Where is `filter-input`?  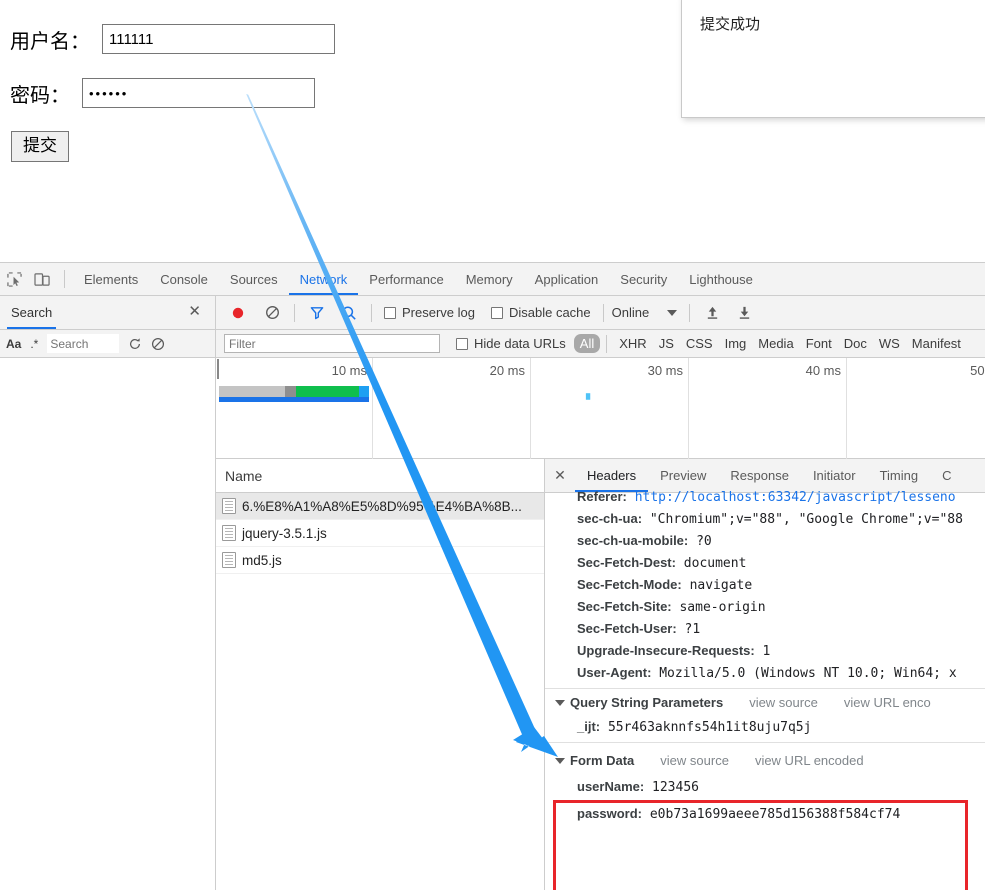 filter-input is located at coordinates (332, 343).